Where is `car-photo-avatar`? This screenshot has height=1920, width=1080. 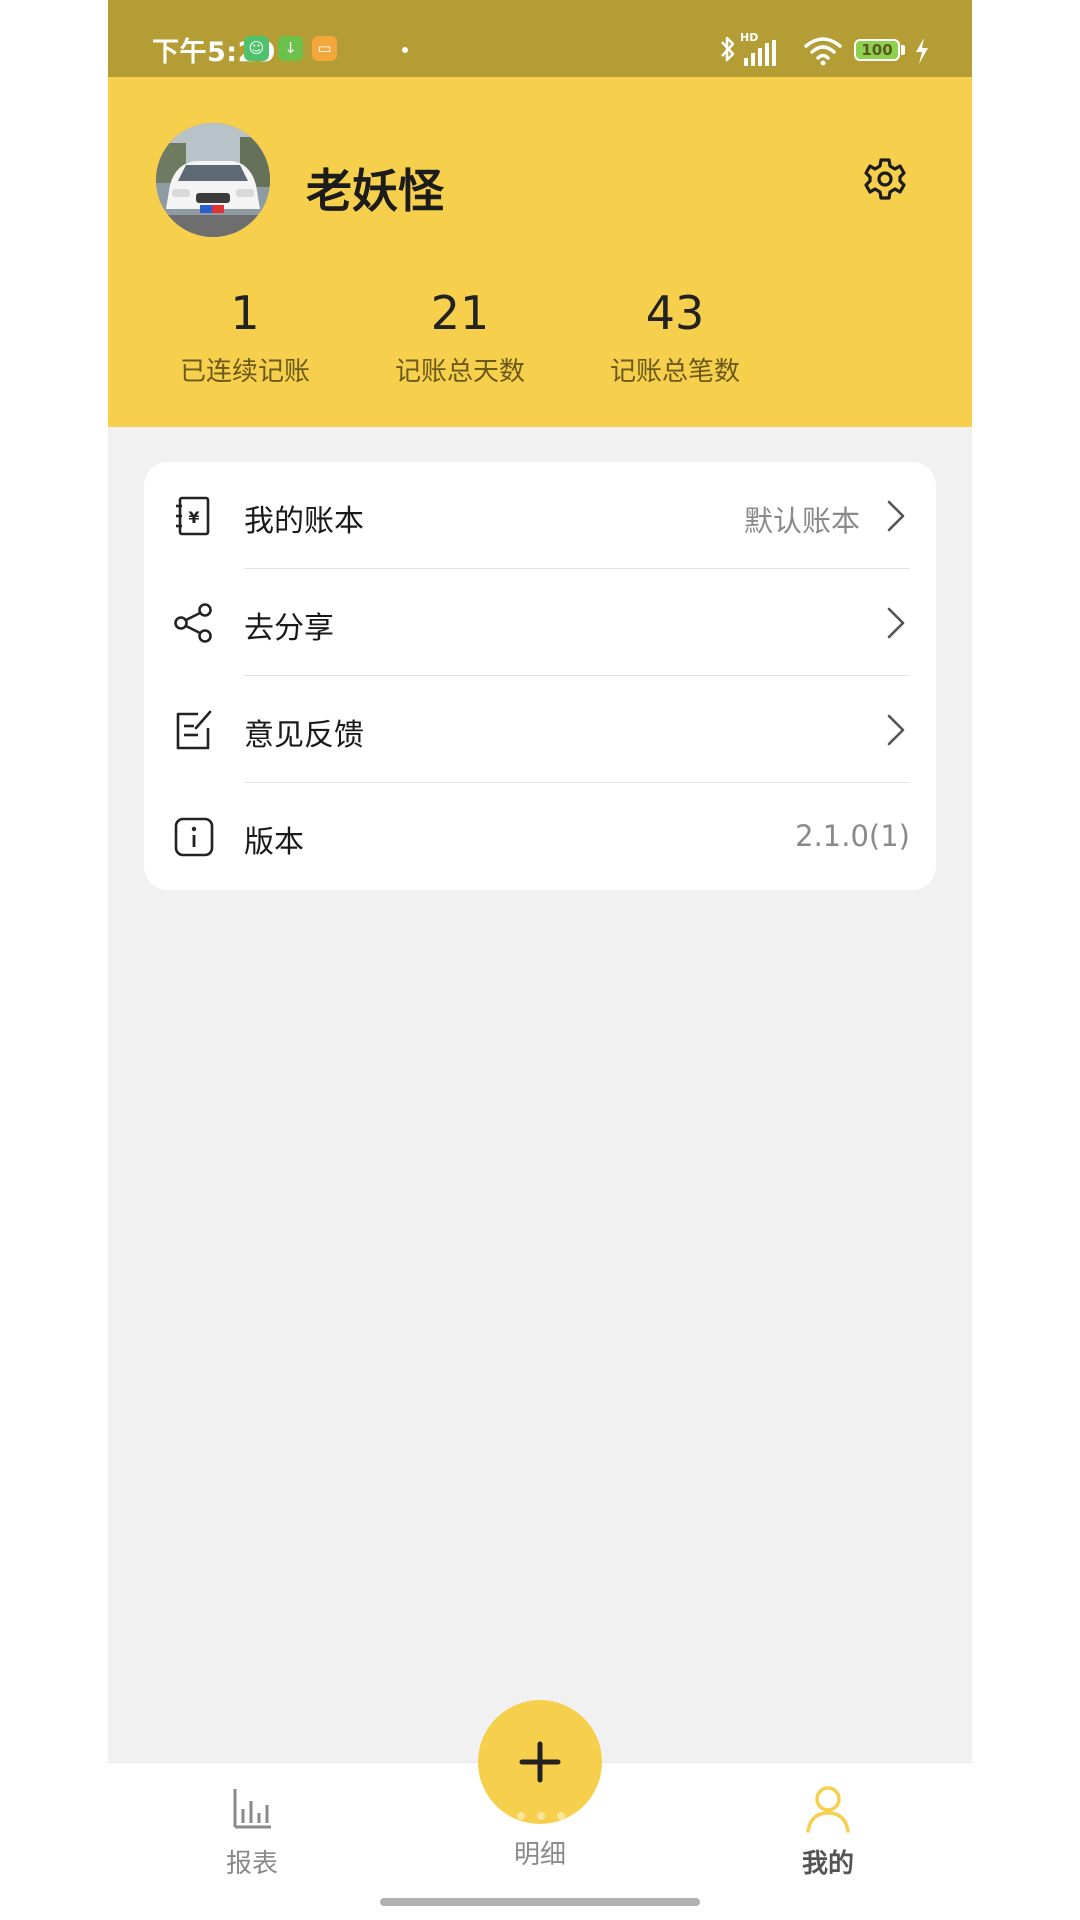 car-photo-avatar is located at coordinates (213, 180).